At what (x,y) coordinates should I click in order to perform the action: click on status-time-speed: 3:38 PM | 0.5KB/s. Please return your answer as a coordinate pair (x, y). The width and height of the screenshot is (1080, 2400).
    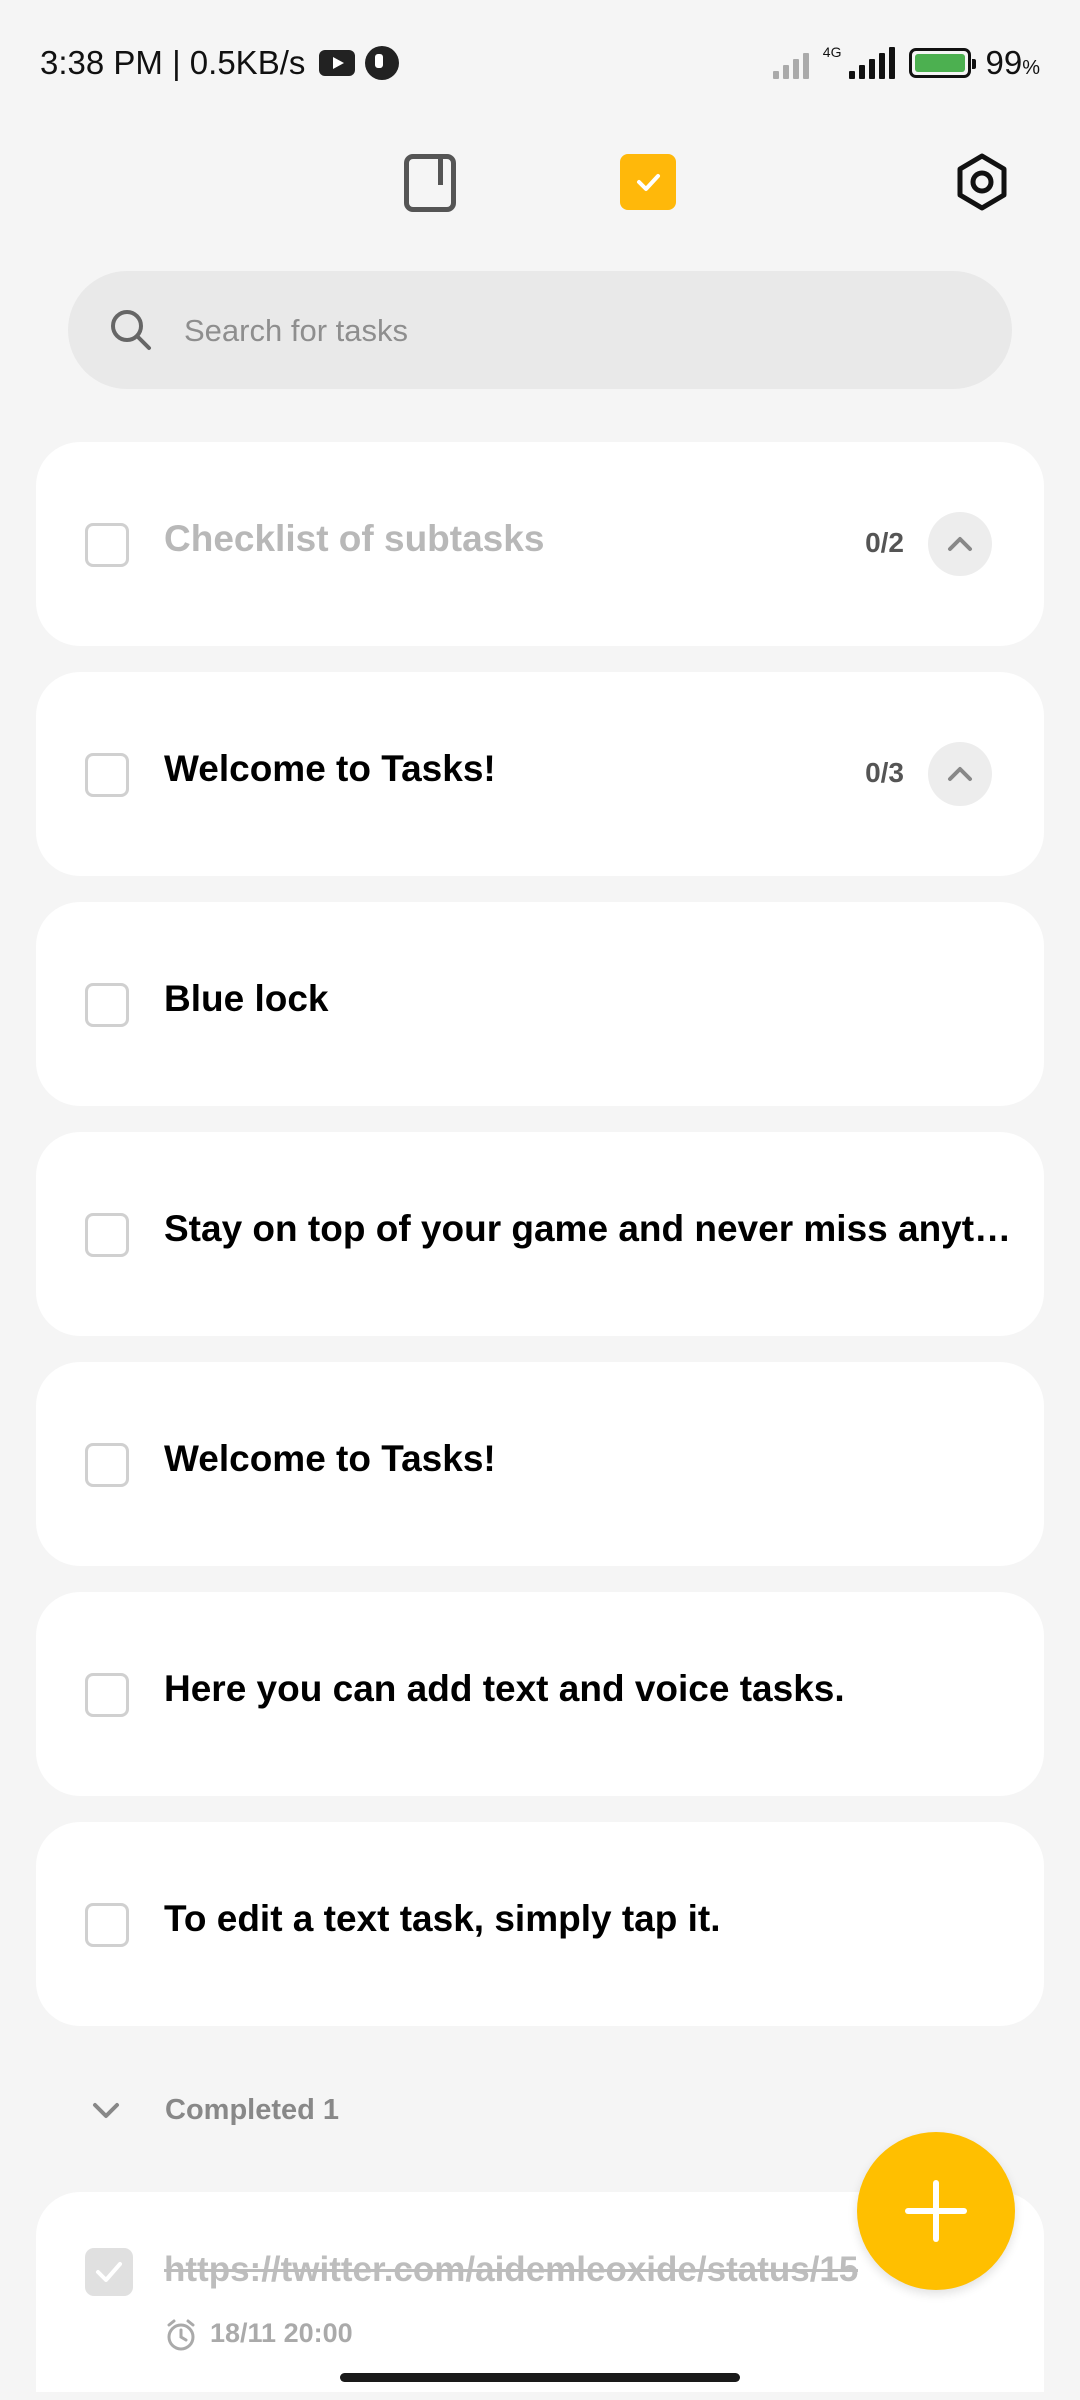
    Looking at the image, I should click on (173, 62).